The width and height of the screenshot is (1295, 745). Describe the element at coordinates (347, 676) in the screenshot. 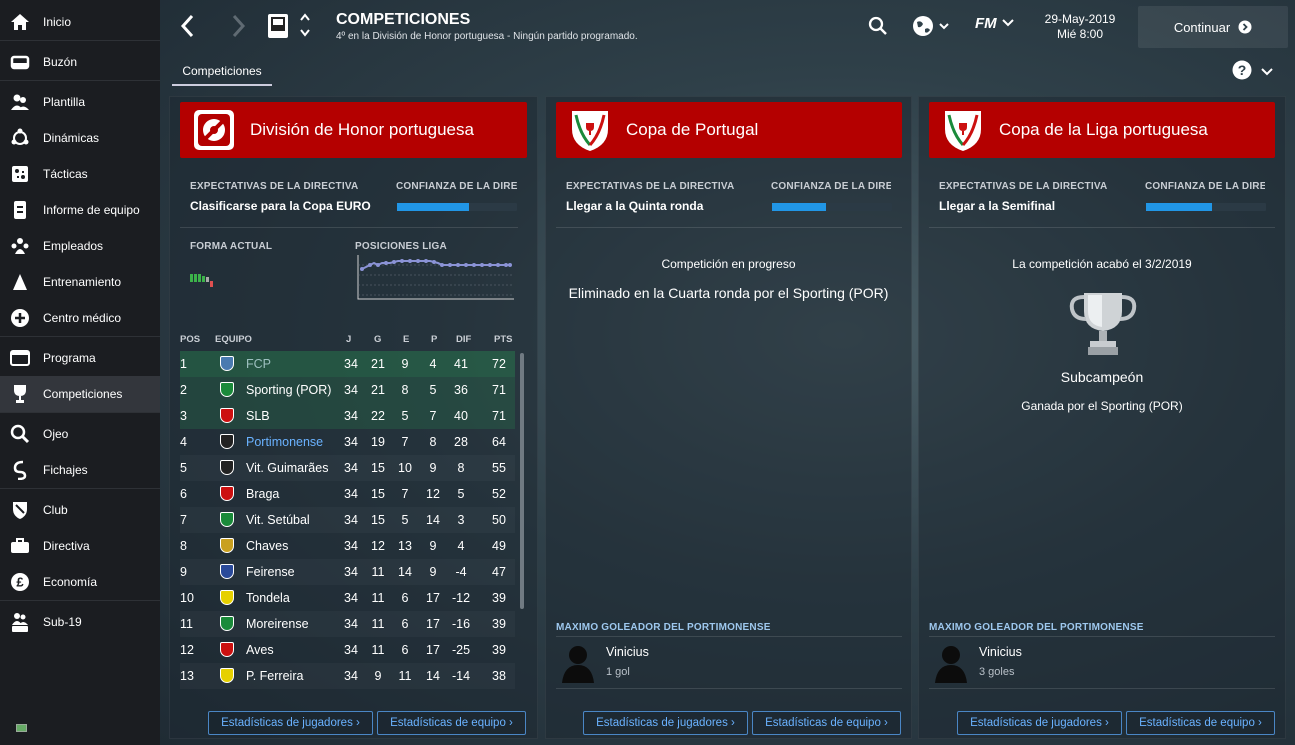

I see `table-row: 13 P. Ferreira 34 9 11 14 -14 38` at that location.